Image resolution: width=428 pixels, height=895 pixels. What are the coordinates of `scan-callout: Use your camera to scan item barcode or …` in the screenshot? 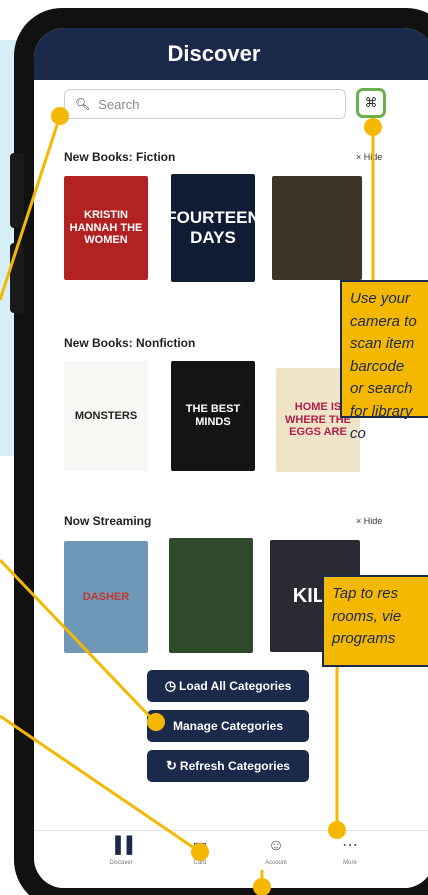 It's located at (384, 361).